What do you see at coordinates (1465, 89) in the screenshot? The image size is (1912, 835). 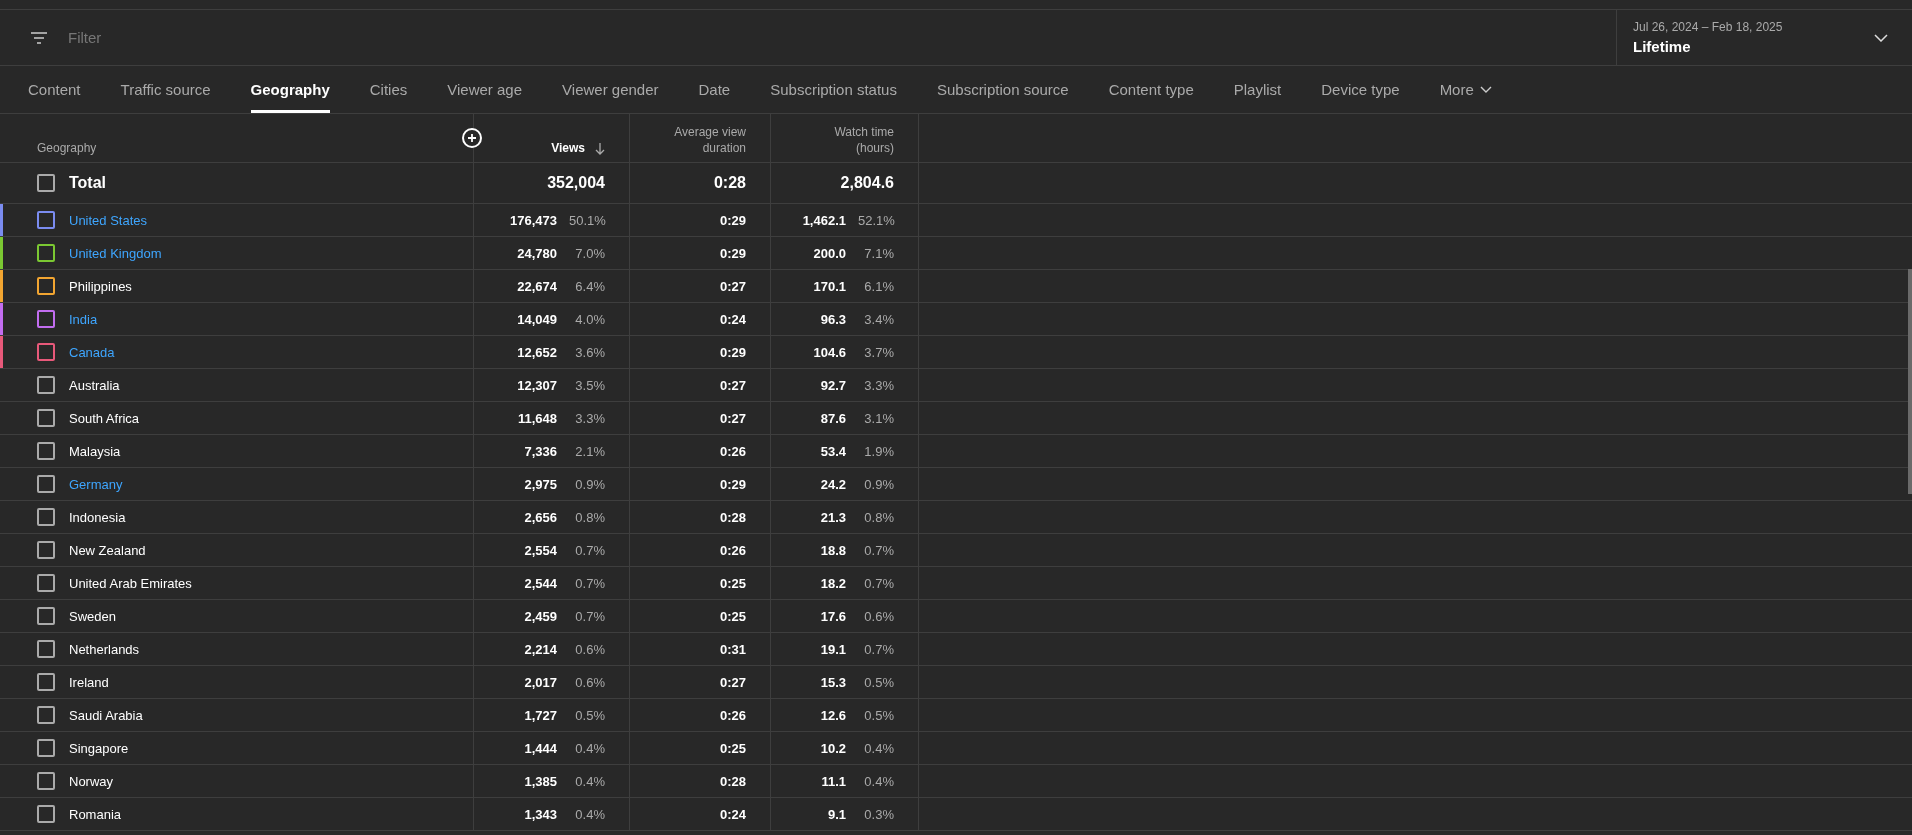 I see `tab: More` at bounding box center [1465, 89].